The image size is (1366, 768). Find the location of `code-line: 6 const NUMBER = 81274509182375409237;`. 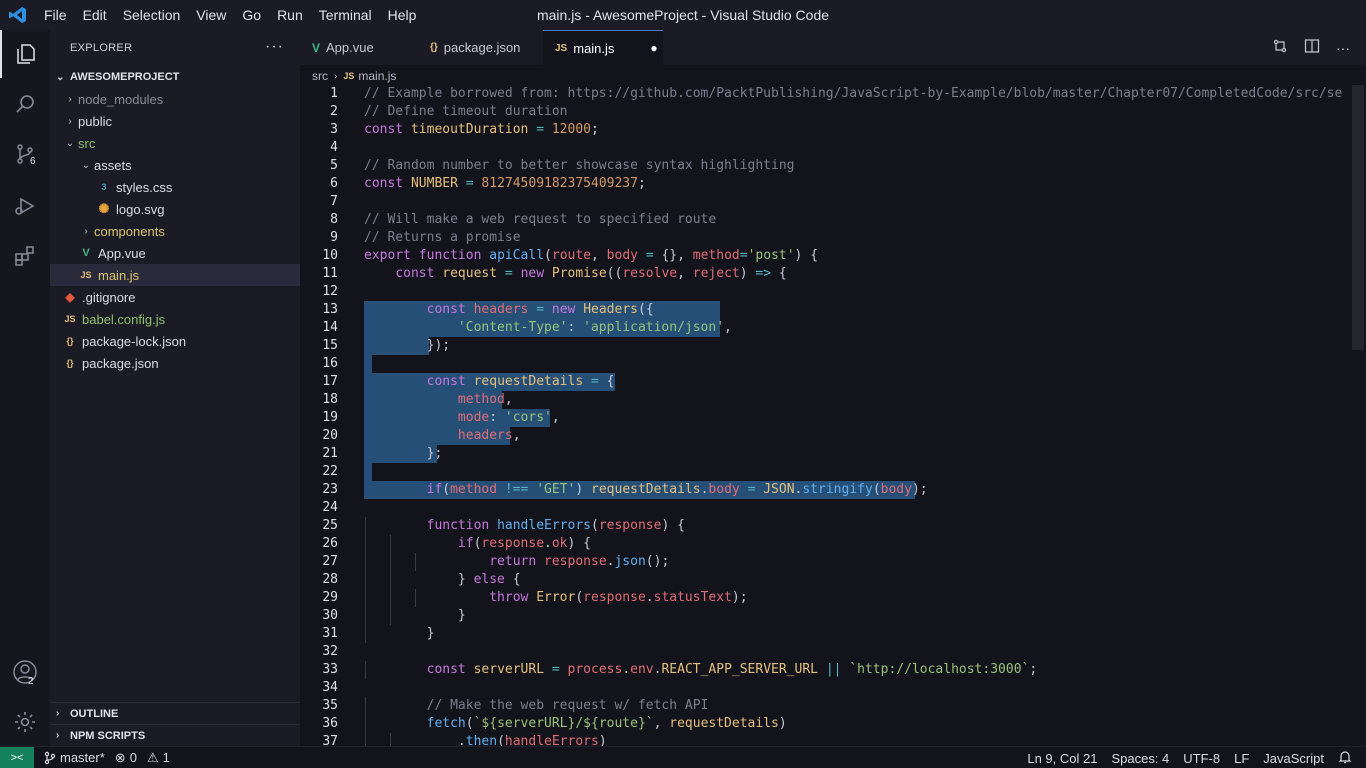

code-line: 6 const NUMBER = 81274509182375409237; is located at coordinates (833, 184).